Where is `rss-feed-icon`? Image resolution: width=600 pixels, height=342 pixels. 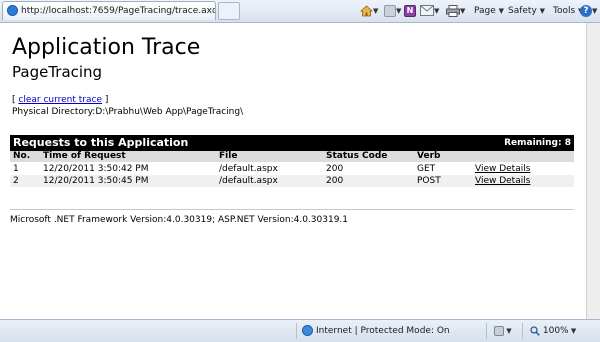 rss-feed-icon is located at coordinates (390, 10).